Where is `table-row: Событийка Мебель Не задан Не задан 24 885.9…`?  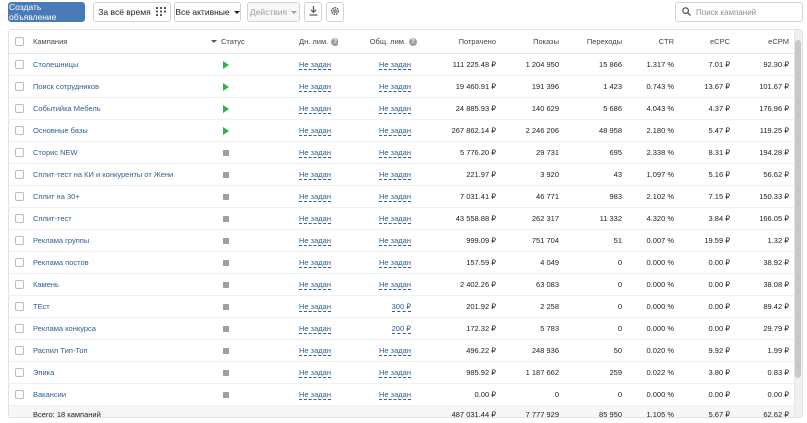 table-row: Событийка Мебель Не задан Не задан 24 885.9… is located at coordinates (402, 108).